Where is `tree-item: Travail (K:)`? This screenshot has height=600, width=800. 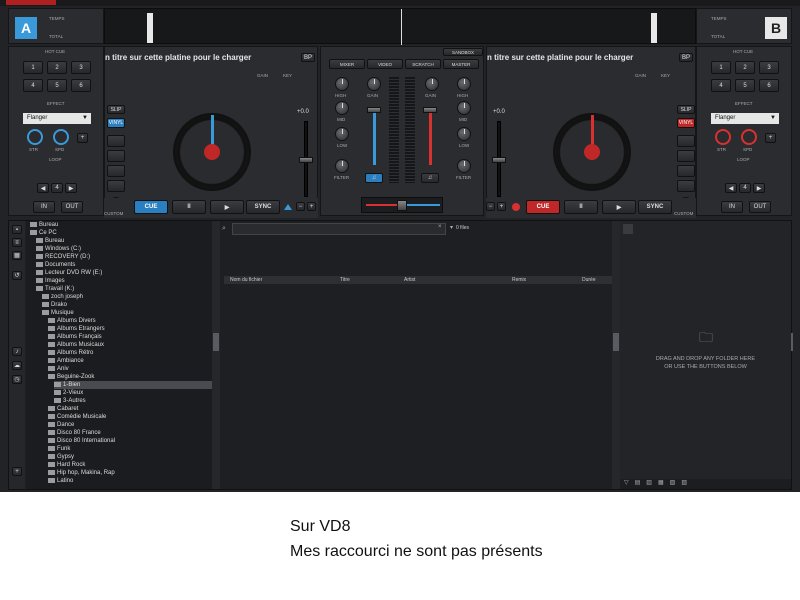 tree-item: Travail (K:) is located at coordinates (124, 289).